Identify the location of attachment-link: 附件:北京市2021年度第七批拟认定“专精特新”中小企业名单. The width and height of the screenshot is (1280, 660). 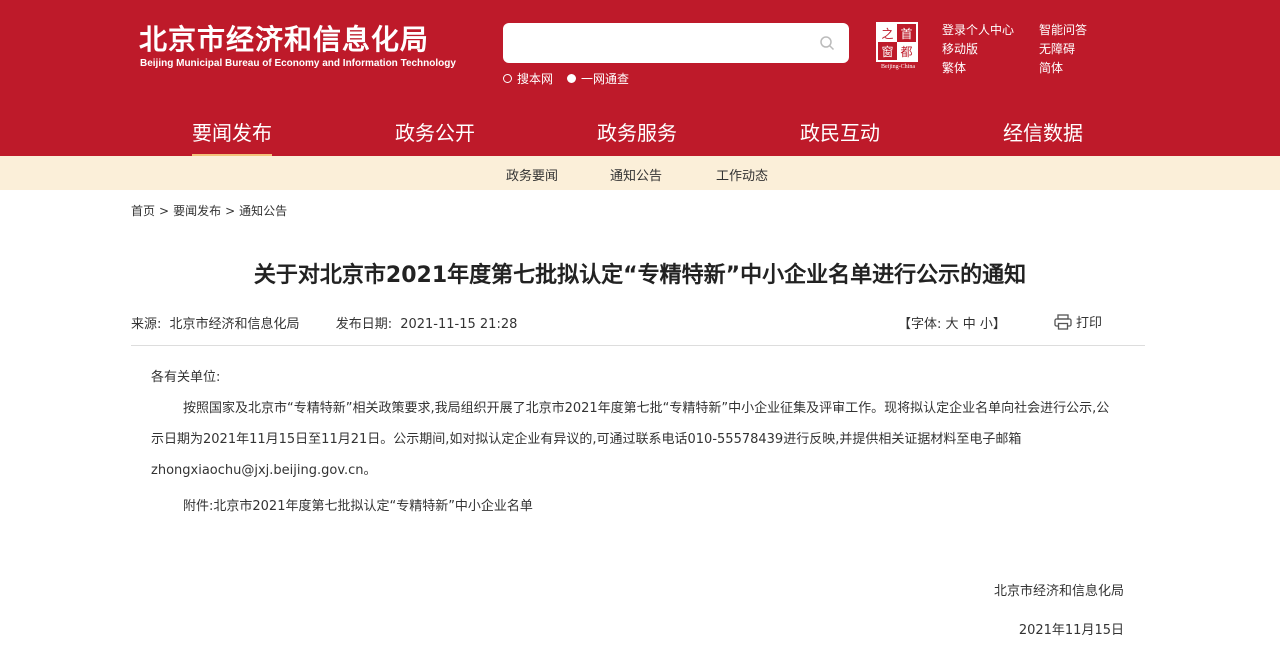
(358, 504).